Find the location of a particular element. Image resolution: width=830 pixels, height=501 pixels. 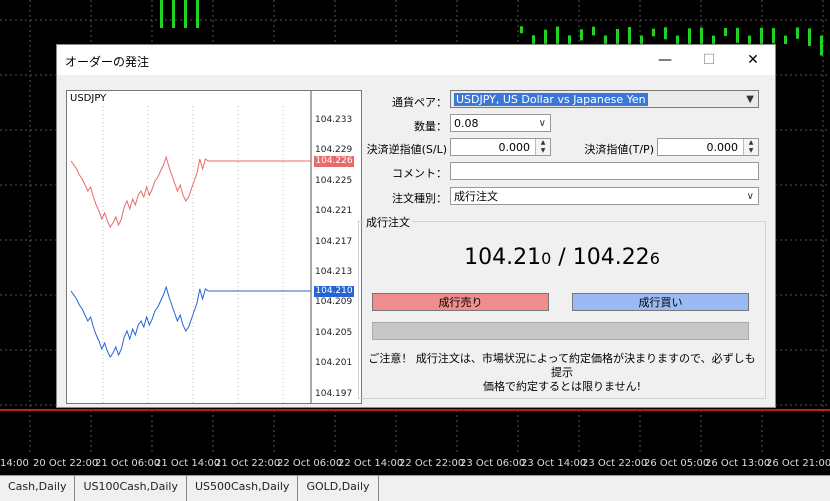

symbol-label: 通貨ペア： is located at coordinates (419, 102).